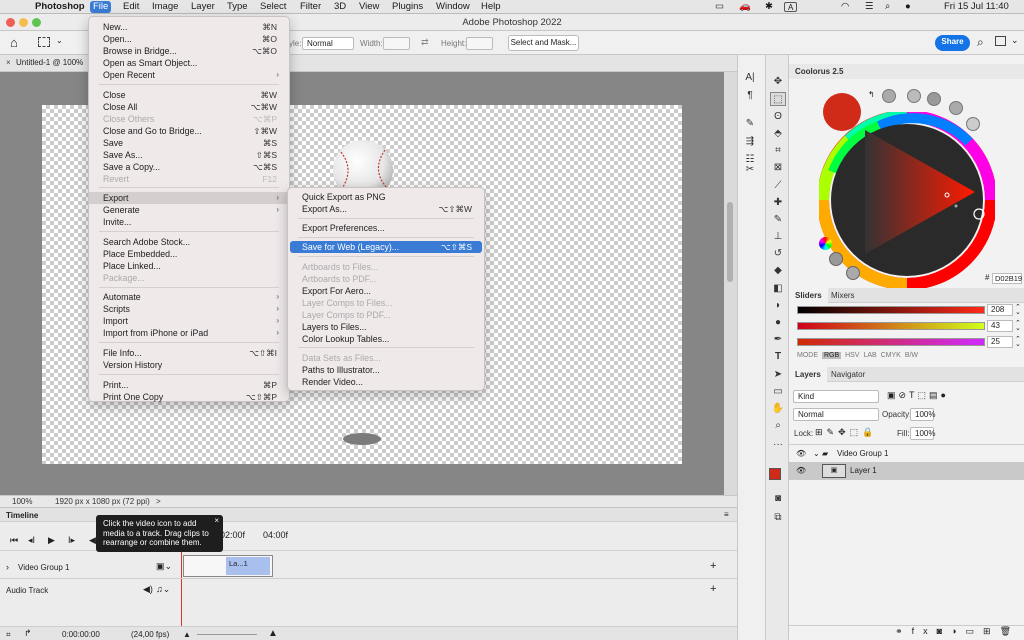  I want to click on height-field, so click(479, 43).